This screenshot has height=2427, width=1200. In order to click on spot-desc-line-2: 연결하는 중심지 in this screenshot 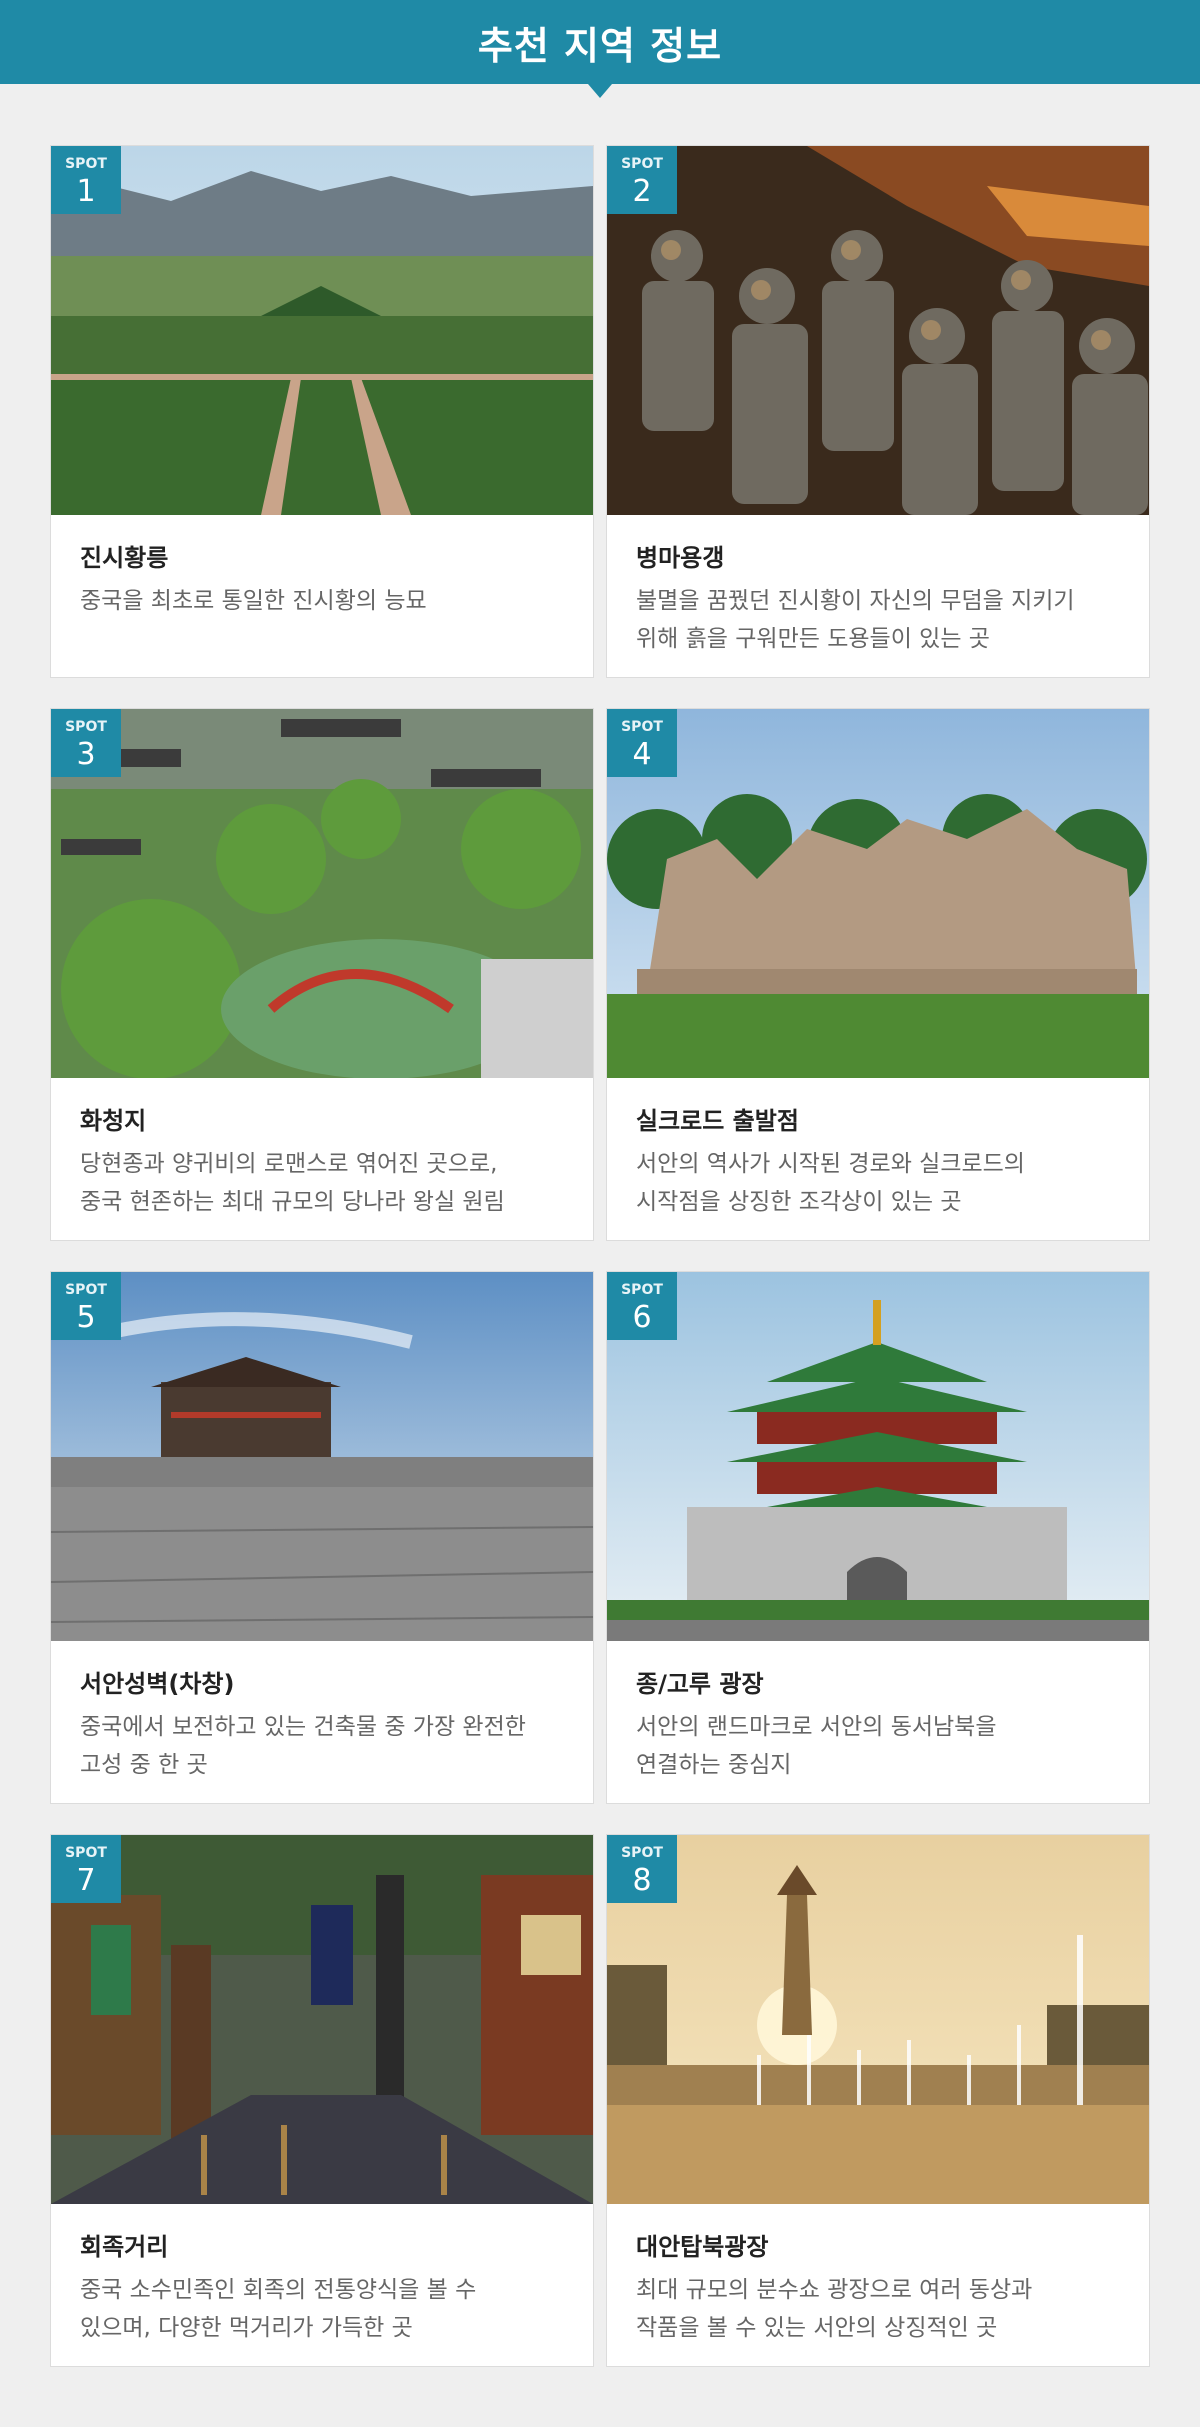, I will do `click(714, 1765)`.